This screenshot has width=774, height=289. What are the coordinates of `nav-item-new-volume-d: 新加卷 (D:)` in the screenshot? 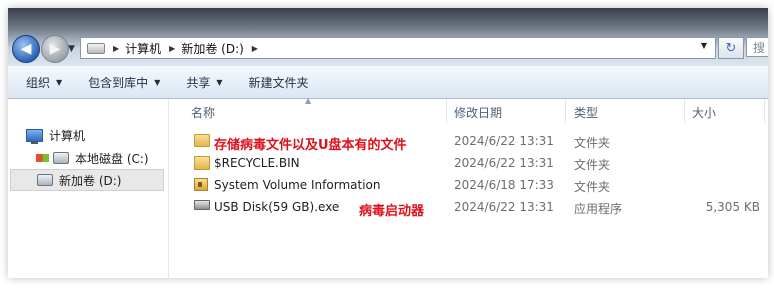 It's located at (87, 180).